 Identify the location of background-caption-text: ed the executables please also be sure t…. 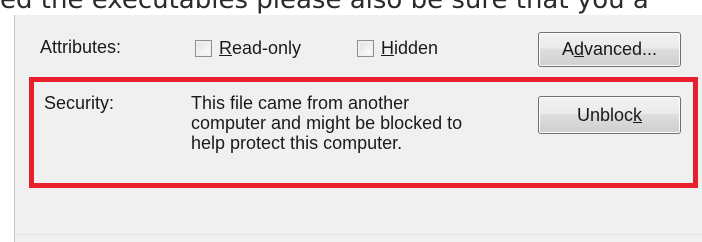
(324, 7).